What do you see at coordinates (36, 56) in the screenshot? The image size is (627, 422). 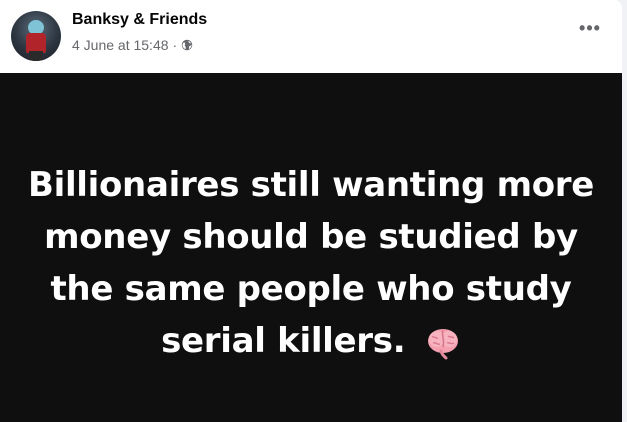 I see `avatar-figure-legs` at bounding box center [36, 56].